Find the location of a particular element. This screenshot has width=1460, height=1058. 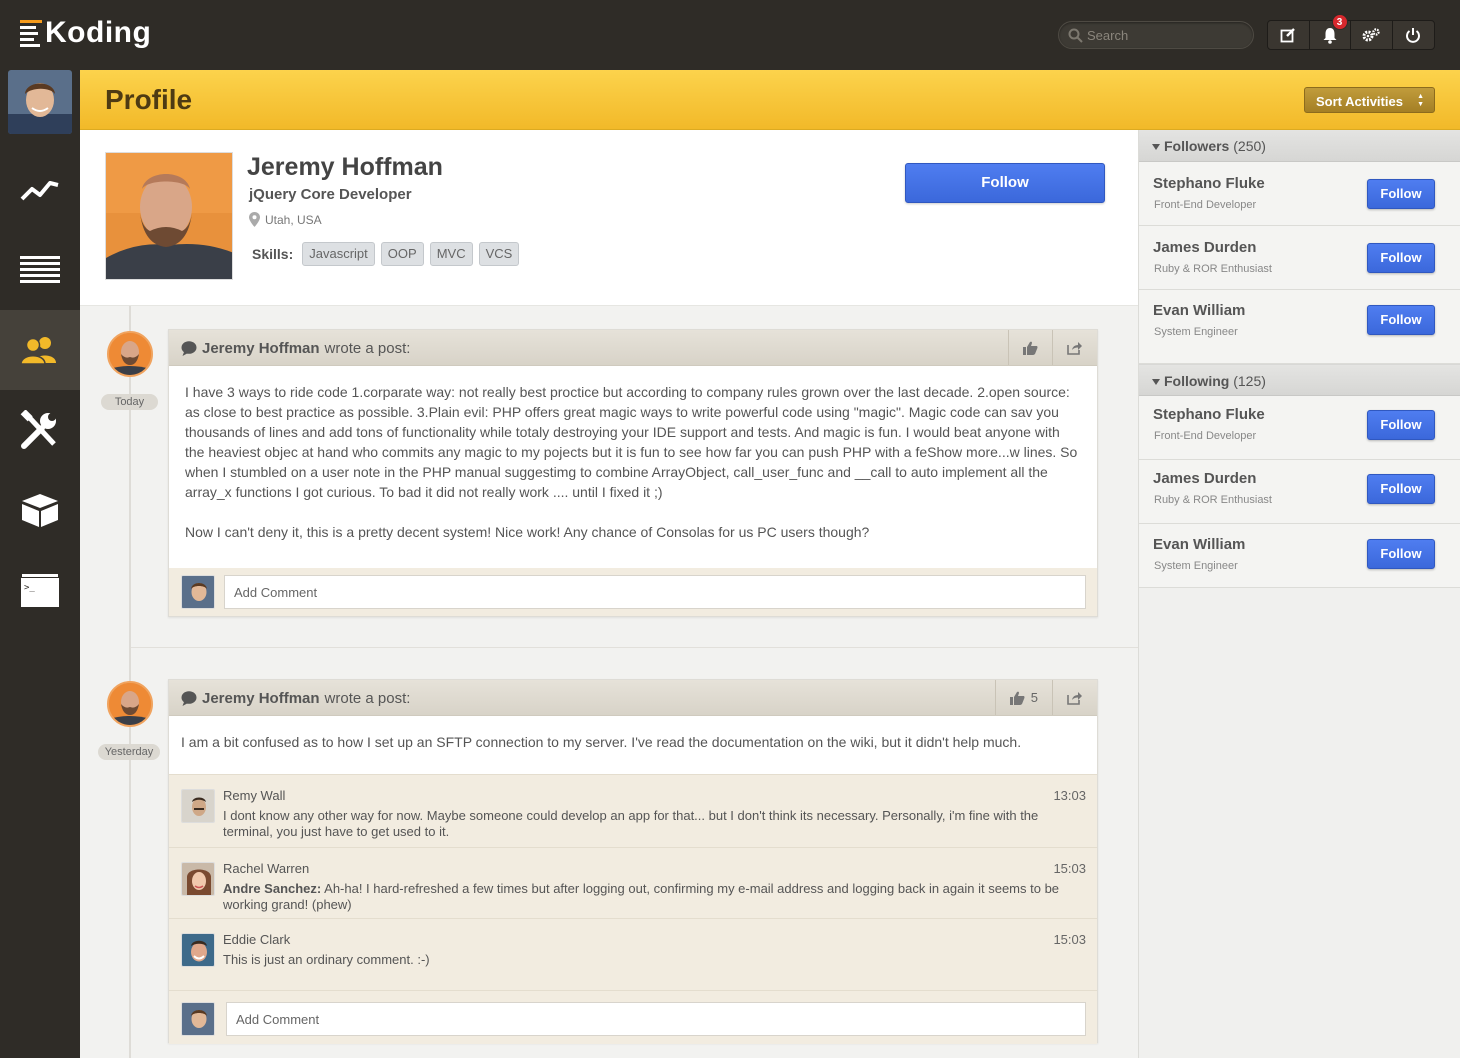

user-role: Ruby & ROR Enthusiast is located at coordinates (1213, 269).